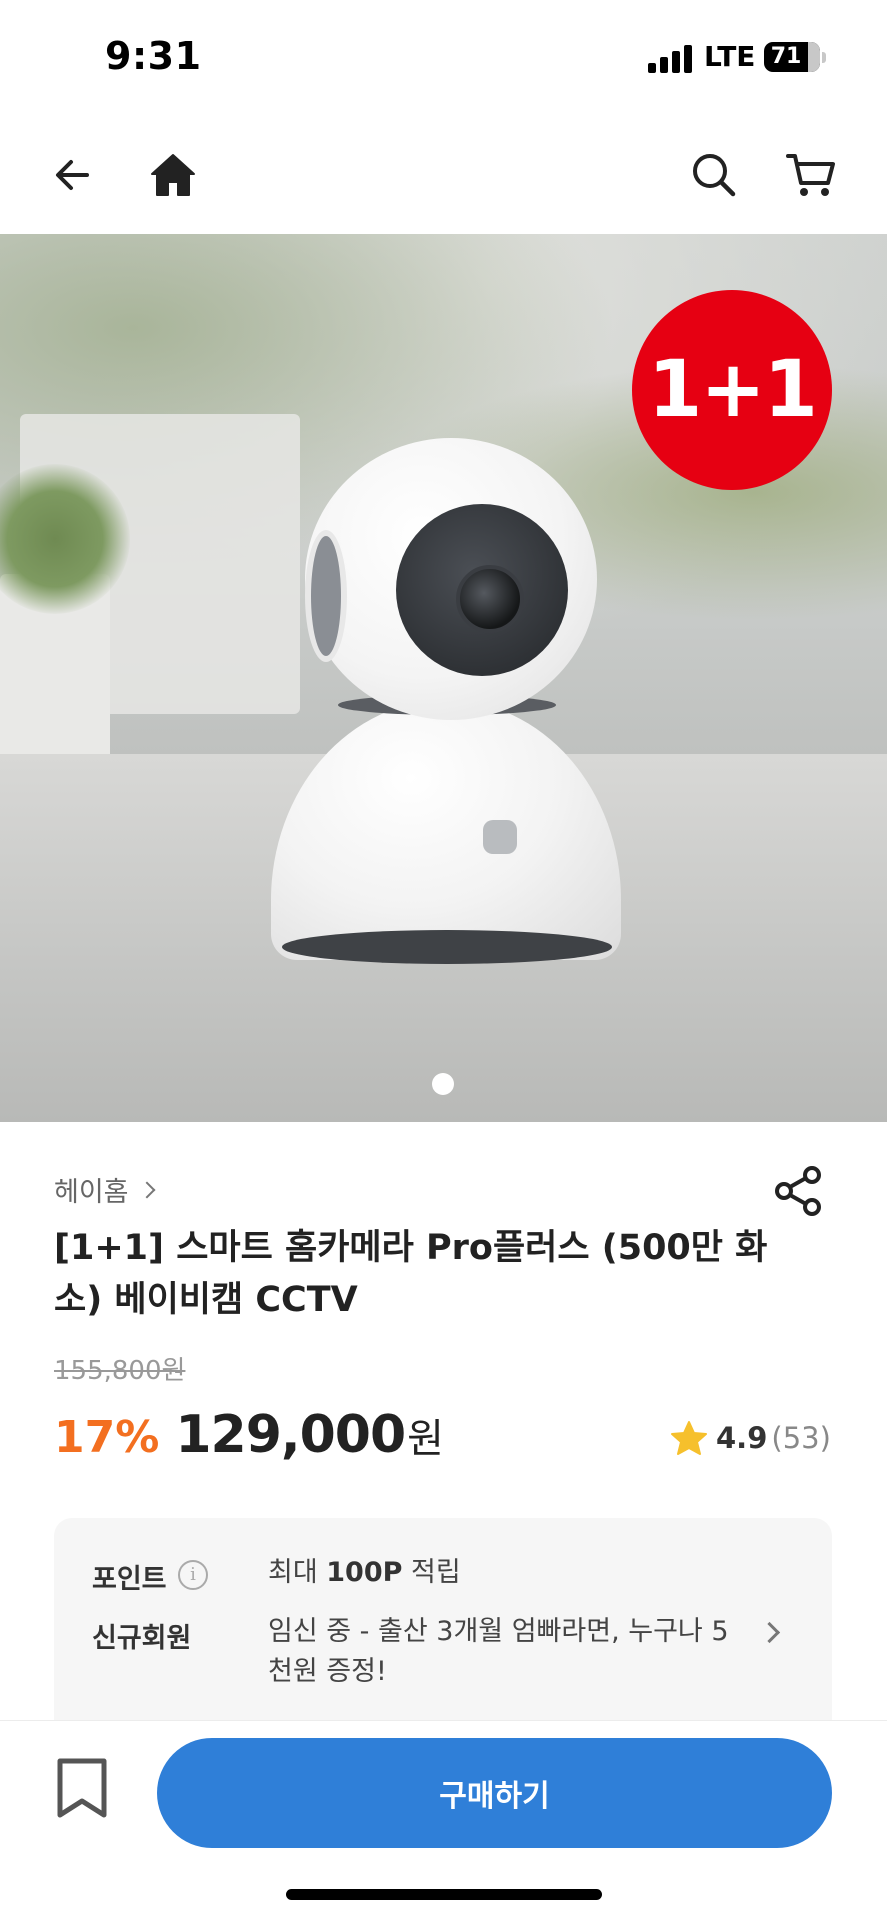 This screenshot has height=1921, width=887. Describe the element at coordinates (443, 59) in the screenshot. I see `status-bar: 9:31 LTE 71` at that location.